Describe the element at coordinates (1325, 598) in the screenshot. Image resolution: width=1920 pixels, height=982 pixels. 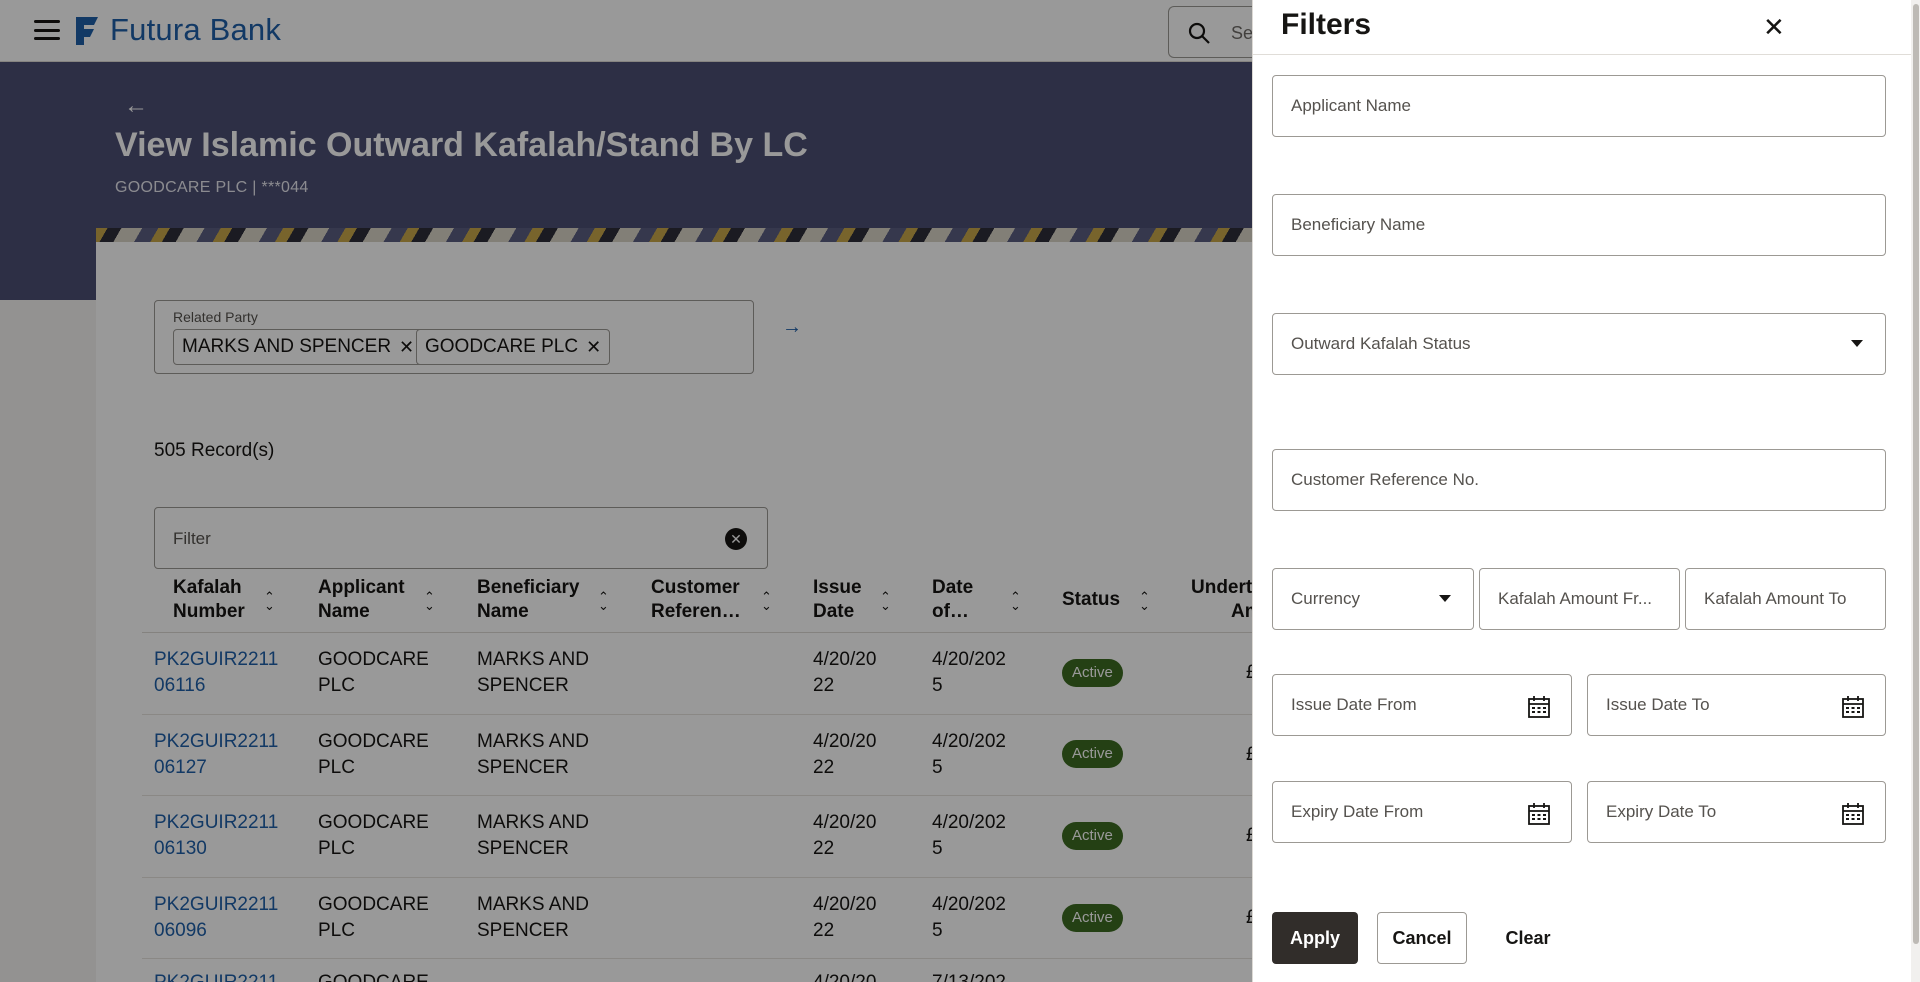
I see `field-label: Currency` at that location.